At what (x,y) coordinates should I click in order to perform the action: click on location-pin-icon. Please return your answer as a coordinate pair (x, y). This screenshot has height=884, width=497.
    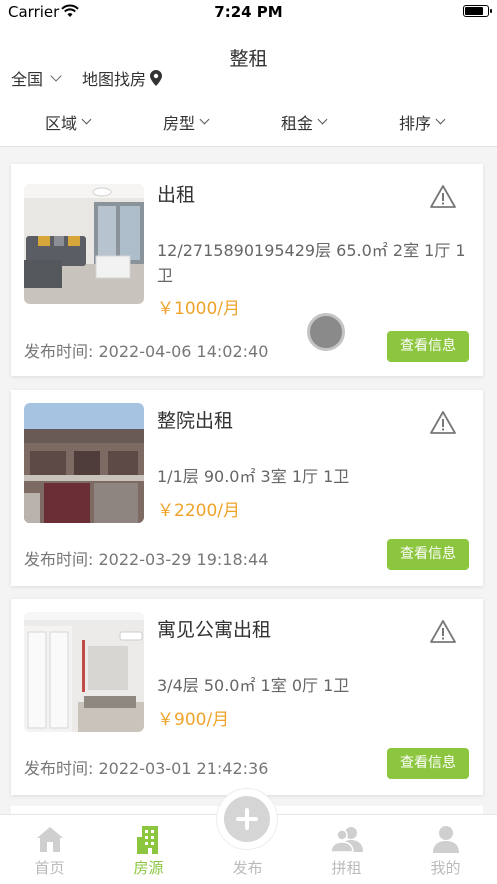
    Looking at the image, I should click on (156, 78).